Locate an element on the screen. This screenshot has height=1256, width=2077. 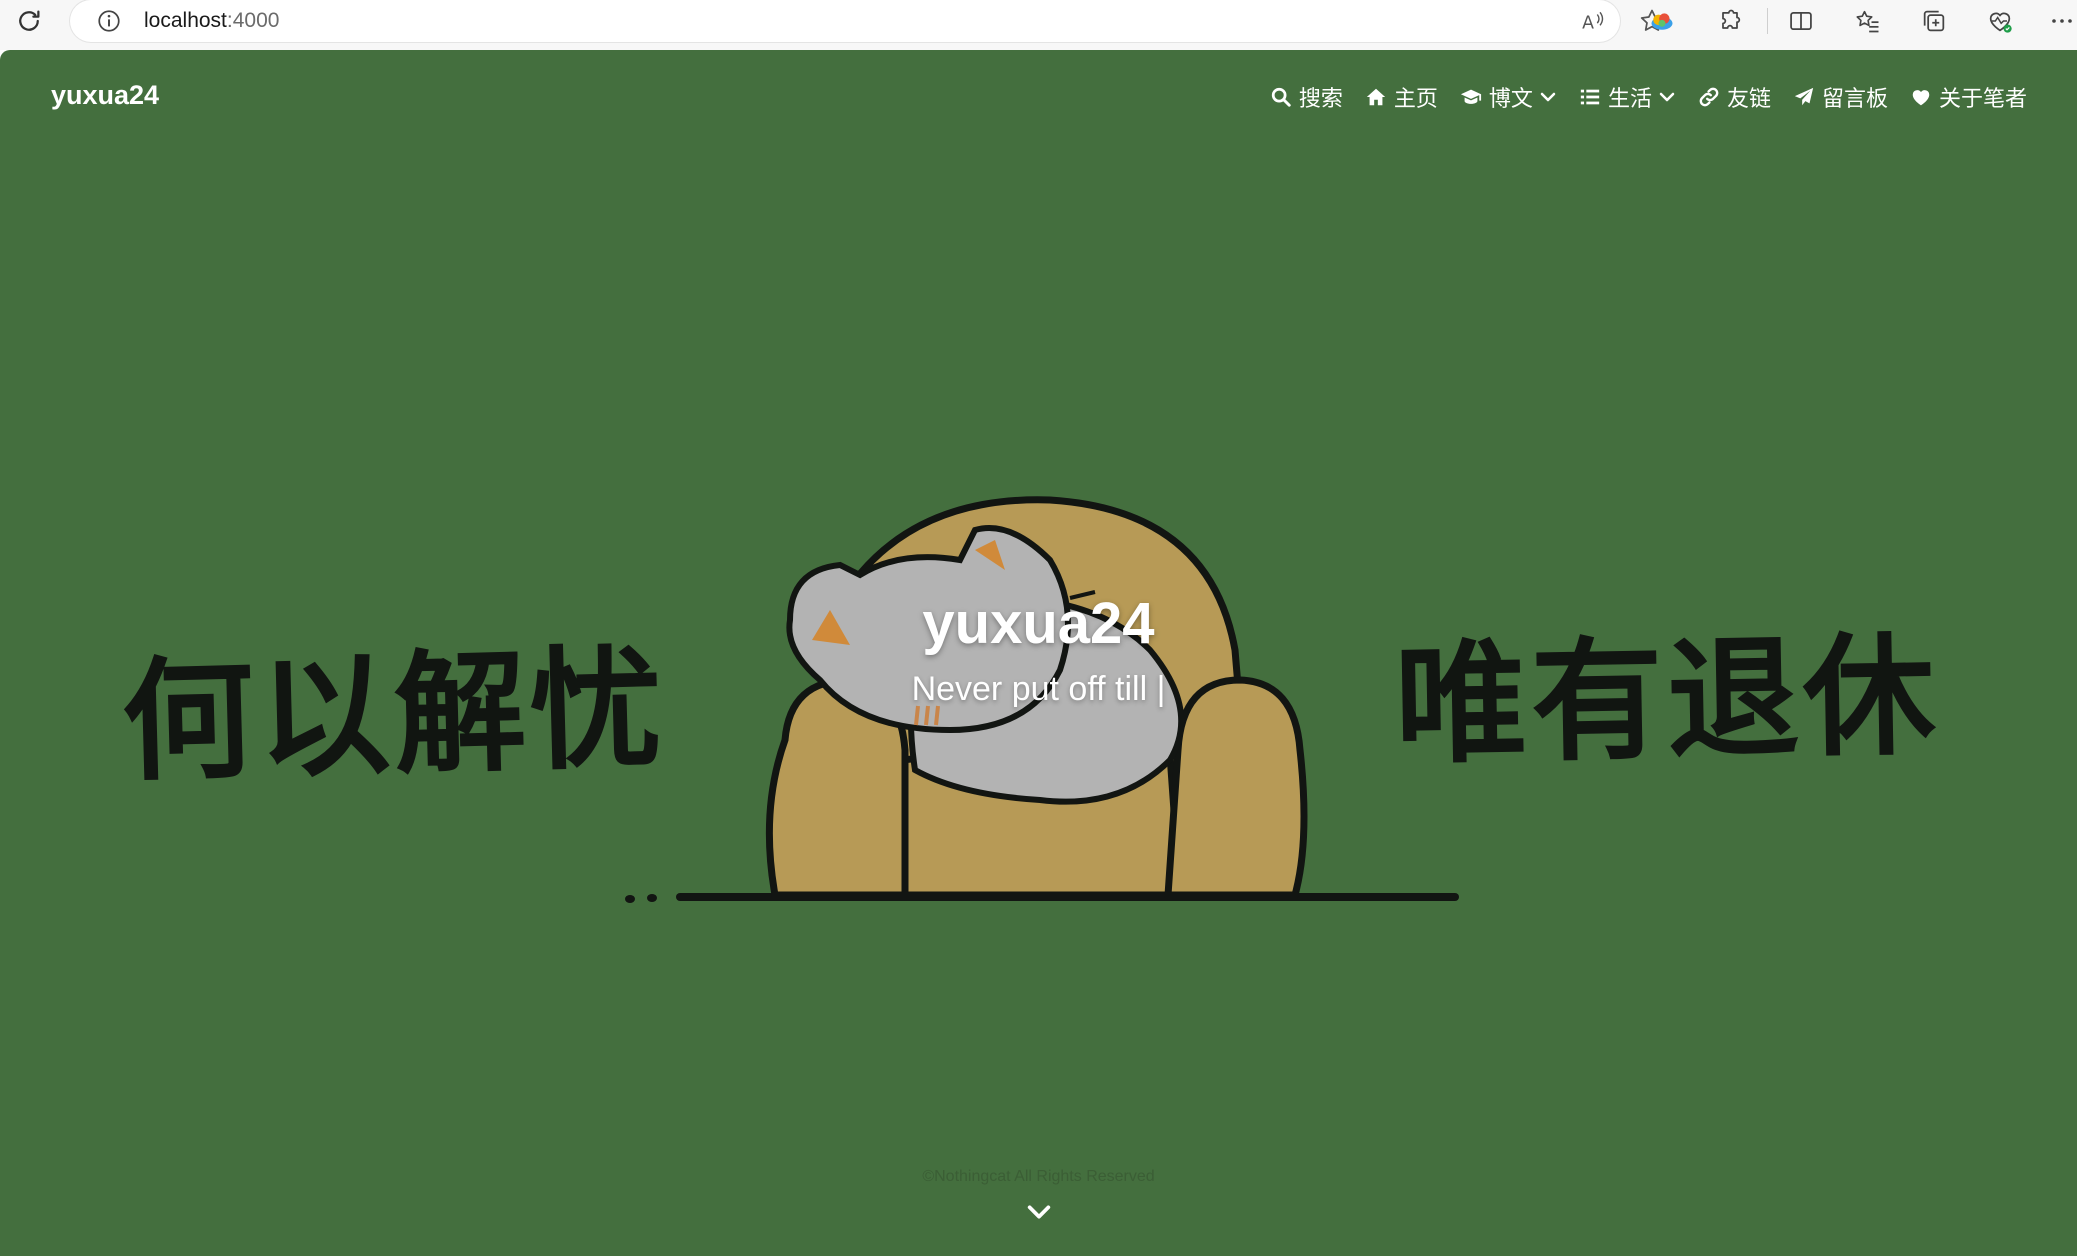
nav-item-links: 友链 is located at coordinates (1734, 97).